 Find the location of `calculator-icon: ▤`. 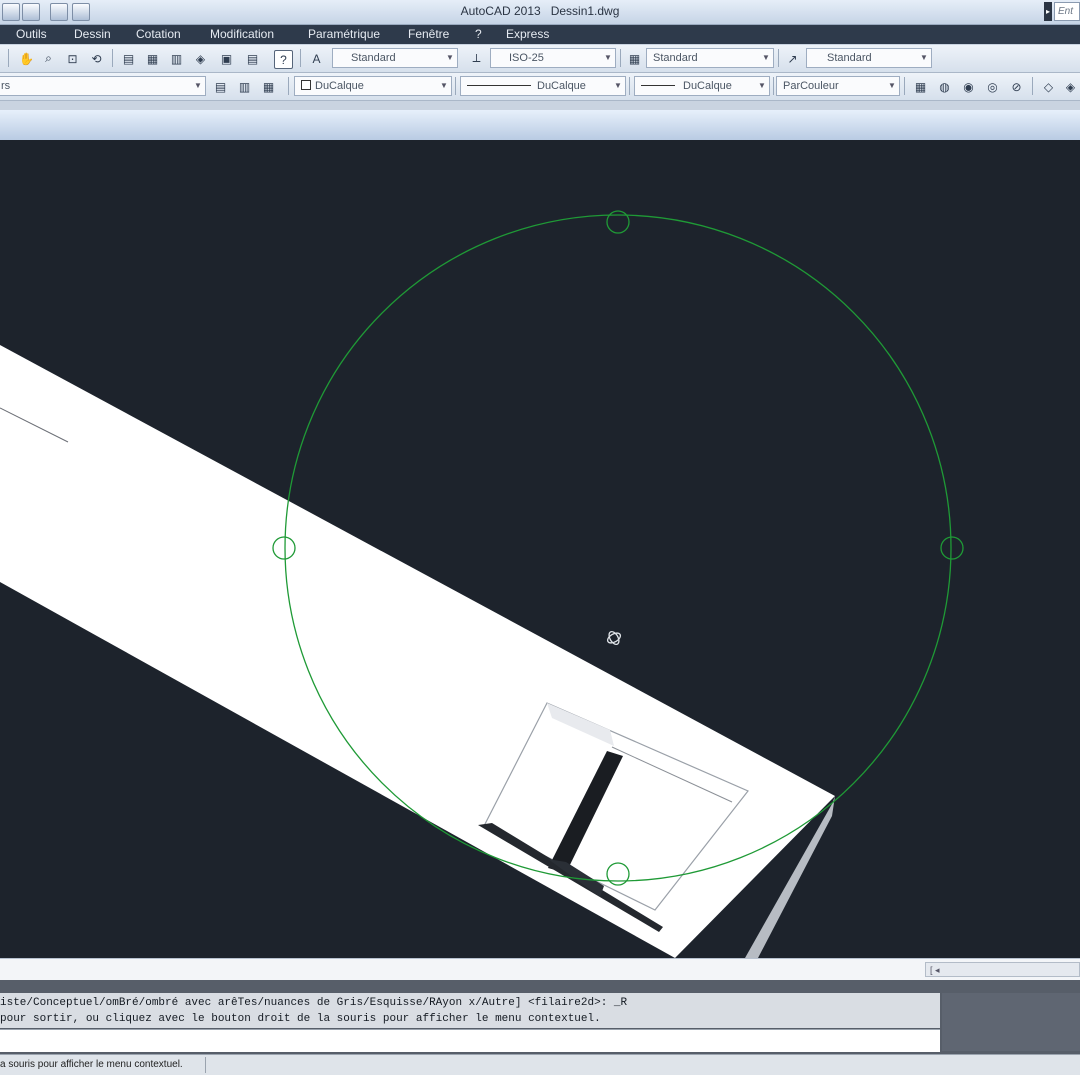

calculator-icon: ▤ is located at coordinates (252, 58).